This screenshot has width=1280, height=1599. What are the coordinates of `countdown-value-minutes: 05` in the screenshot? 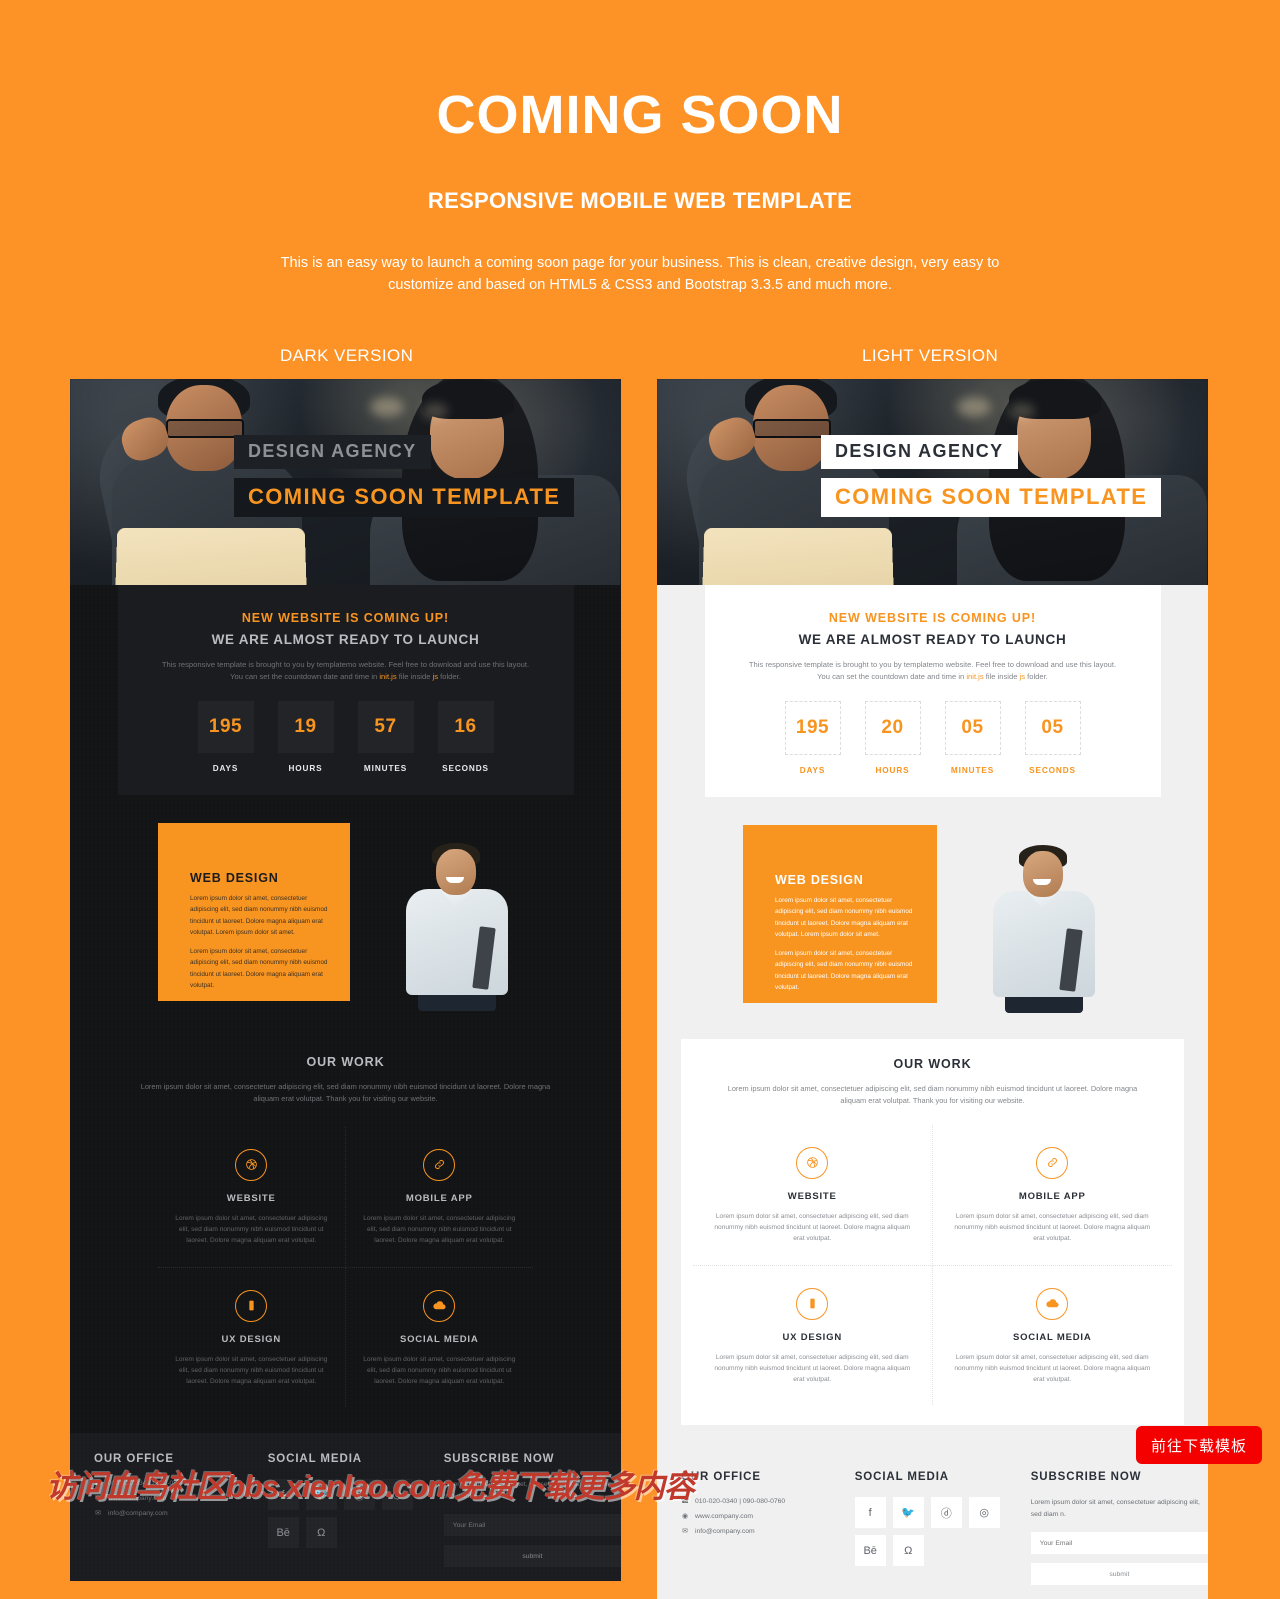 It's located at (972, 728).